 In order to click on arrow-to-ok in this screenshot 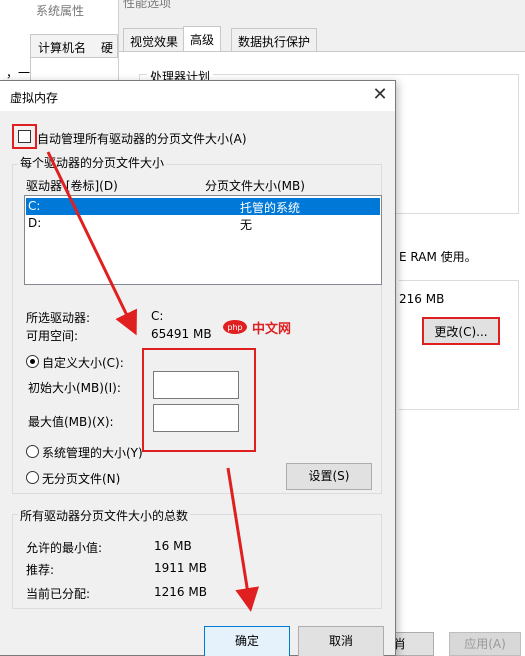, I will do `click(243, 539)`.